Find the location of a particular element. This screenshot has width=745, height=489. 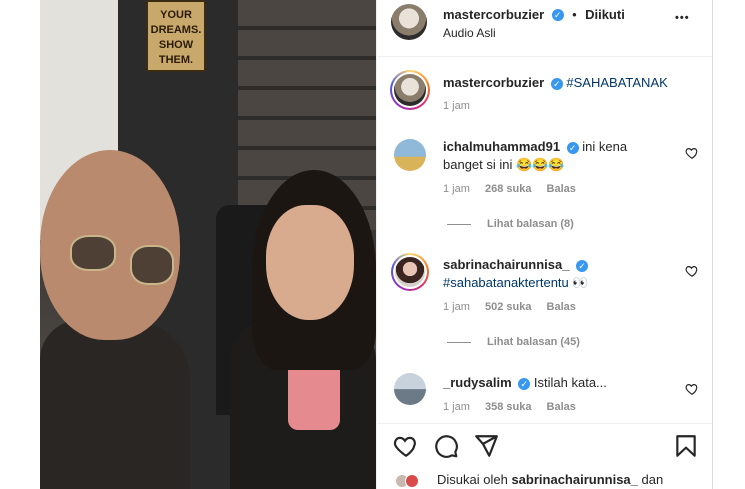

header-title-row: mastercorbuzier ✓ • Diikuti is located at coordinates (534, 15).